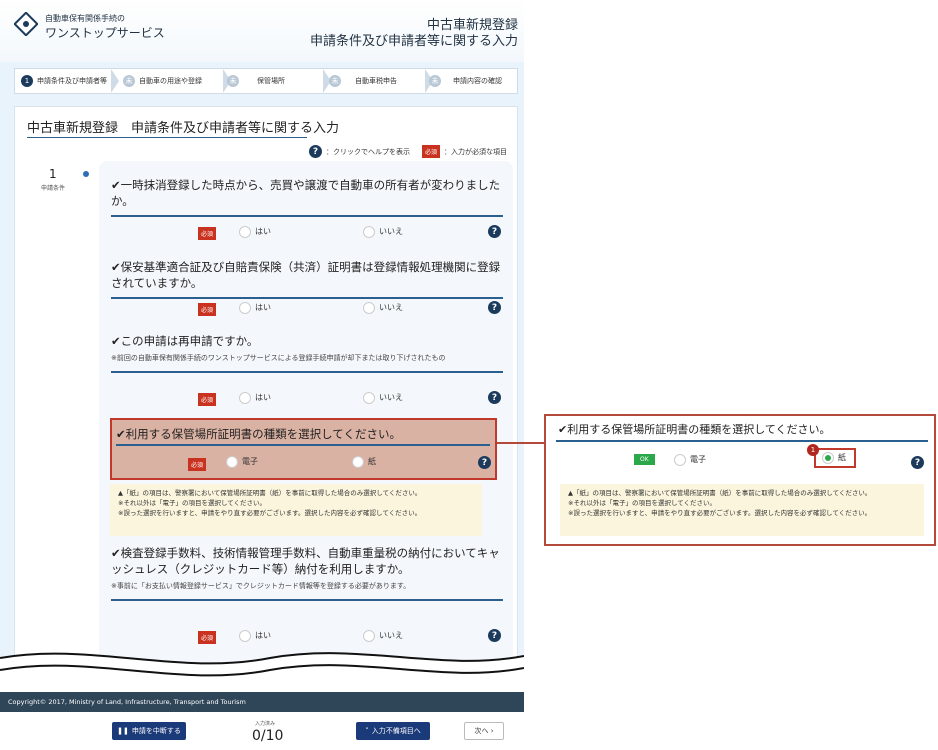  I want to click on step-2-label: 自動車の用途や登録, so click(170, 81).